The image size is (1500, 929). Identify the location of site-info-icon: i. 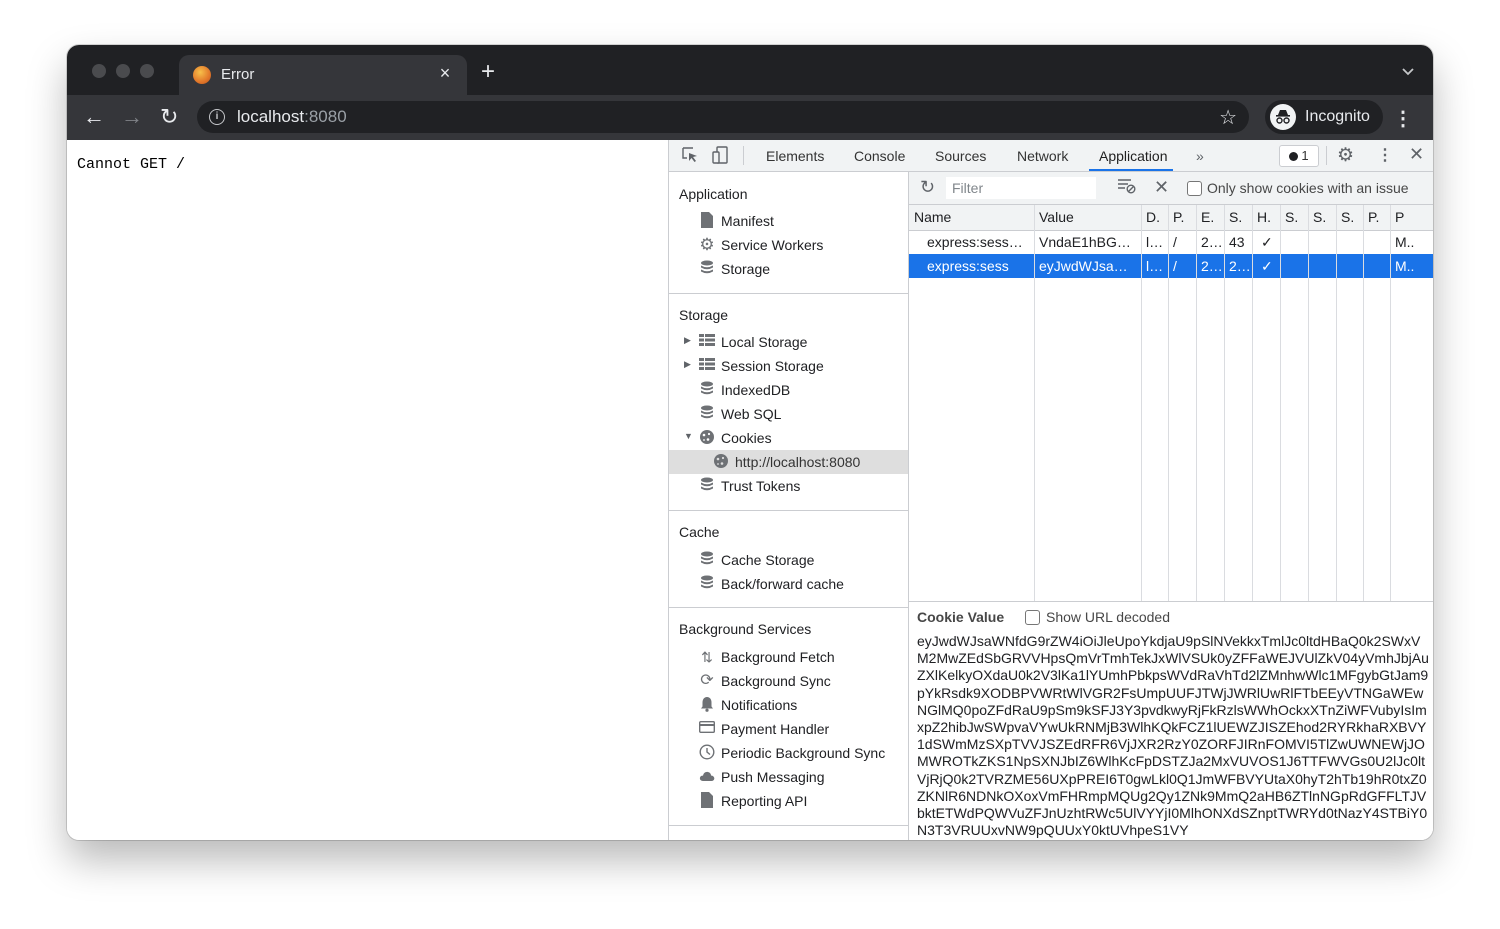
(217, 117).